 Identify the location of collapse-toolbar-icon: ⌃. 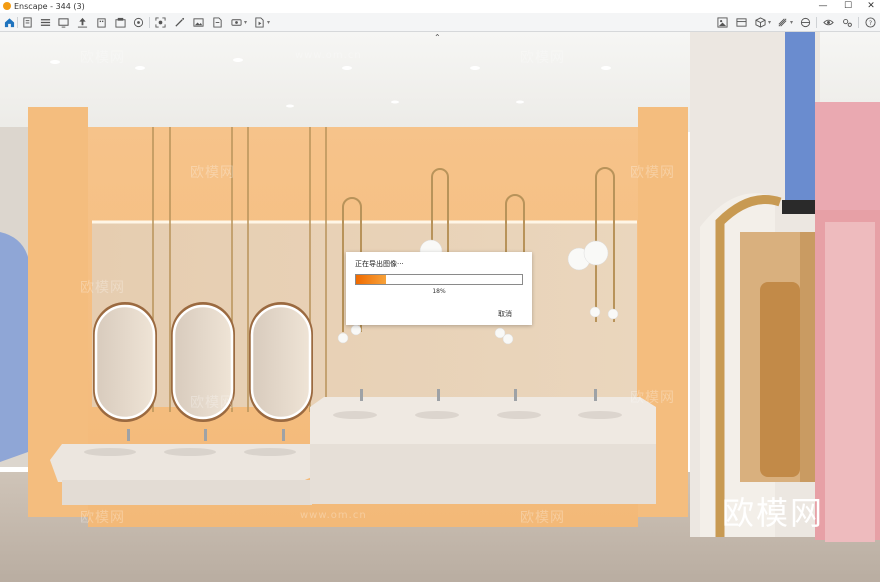
(437, 37).